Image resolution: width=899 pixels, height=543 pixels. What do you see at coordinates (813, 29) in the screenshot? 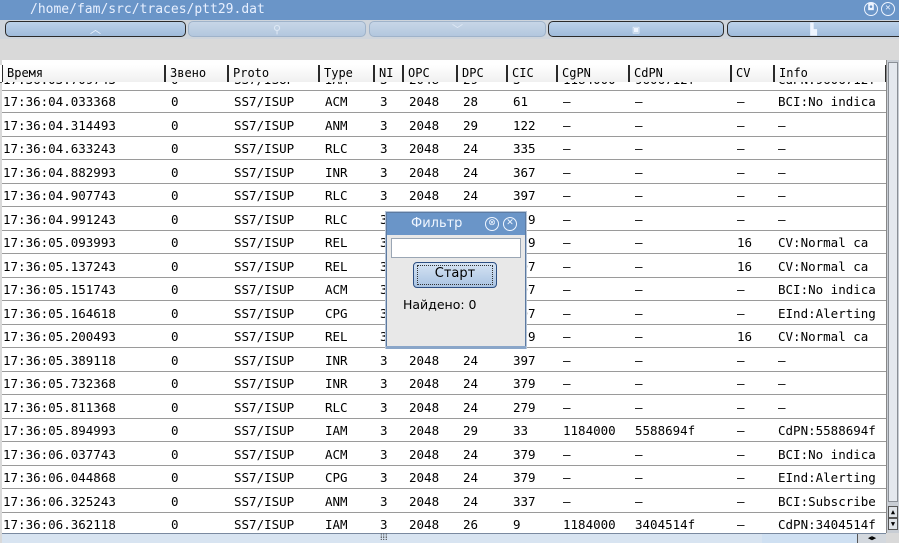
I see `export-button: ▙` at bounding box center [813, 29].